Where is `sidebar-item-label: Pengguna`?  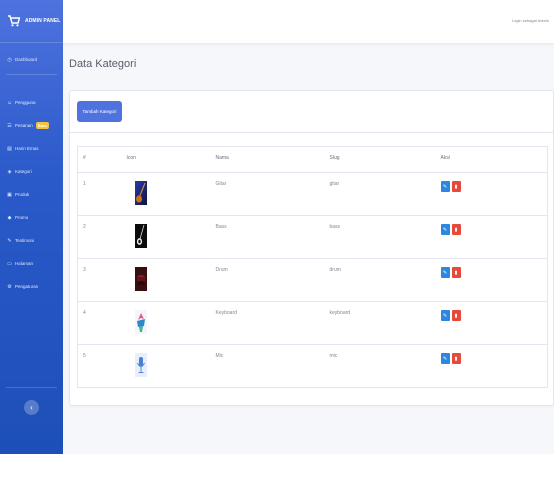
sidebar-item-label: Pengguna is located at coordinates (25, 102).